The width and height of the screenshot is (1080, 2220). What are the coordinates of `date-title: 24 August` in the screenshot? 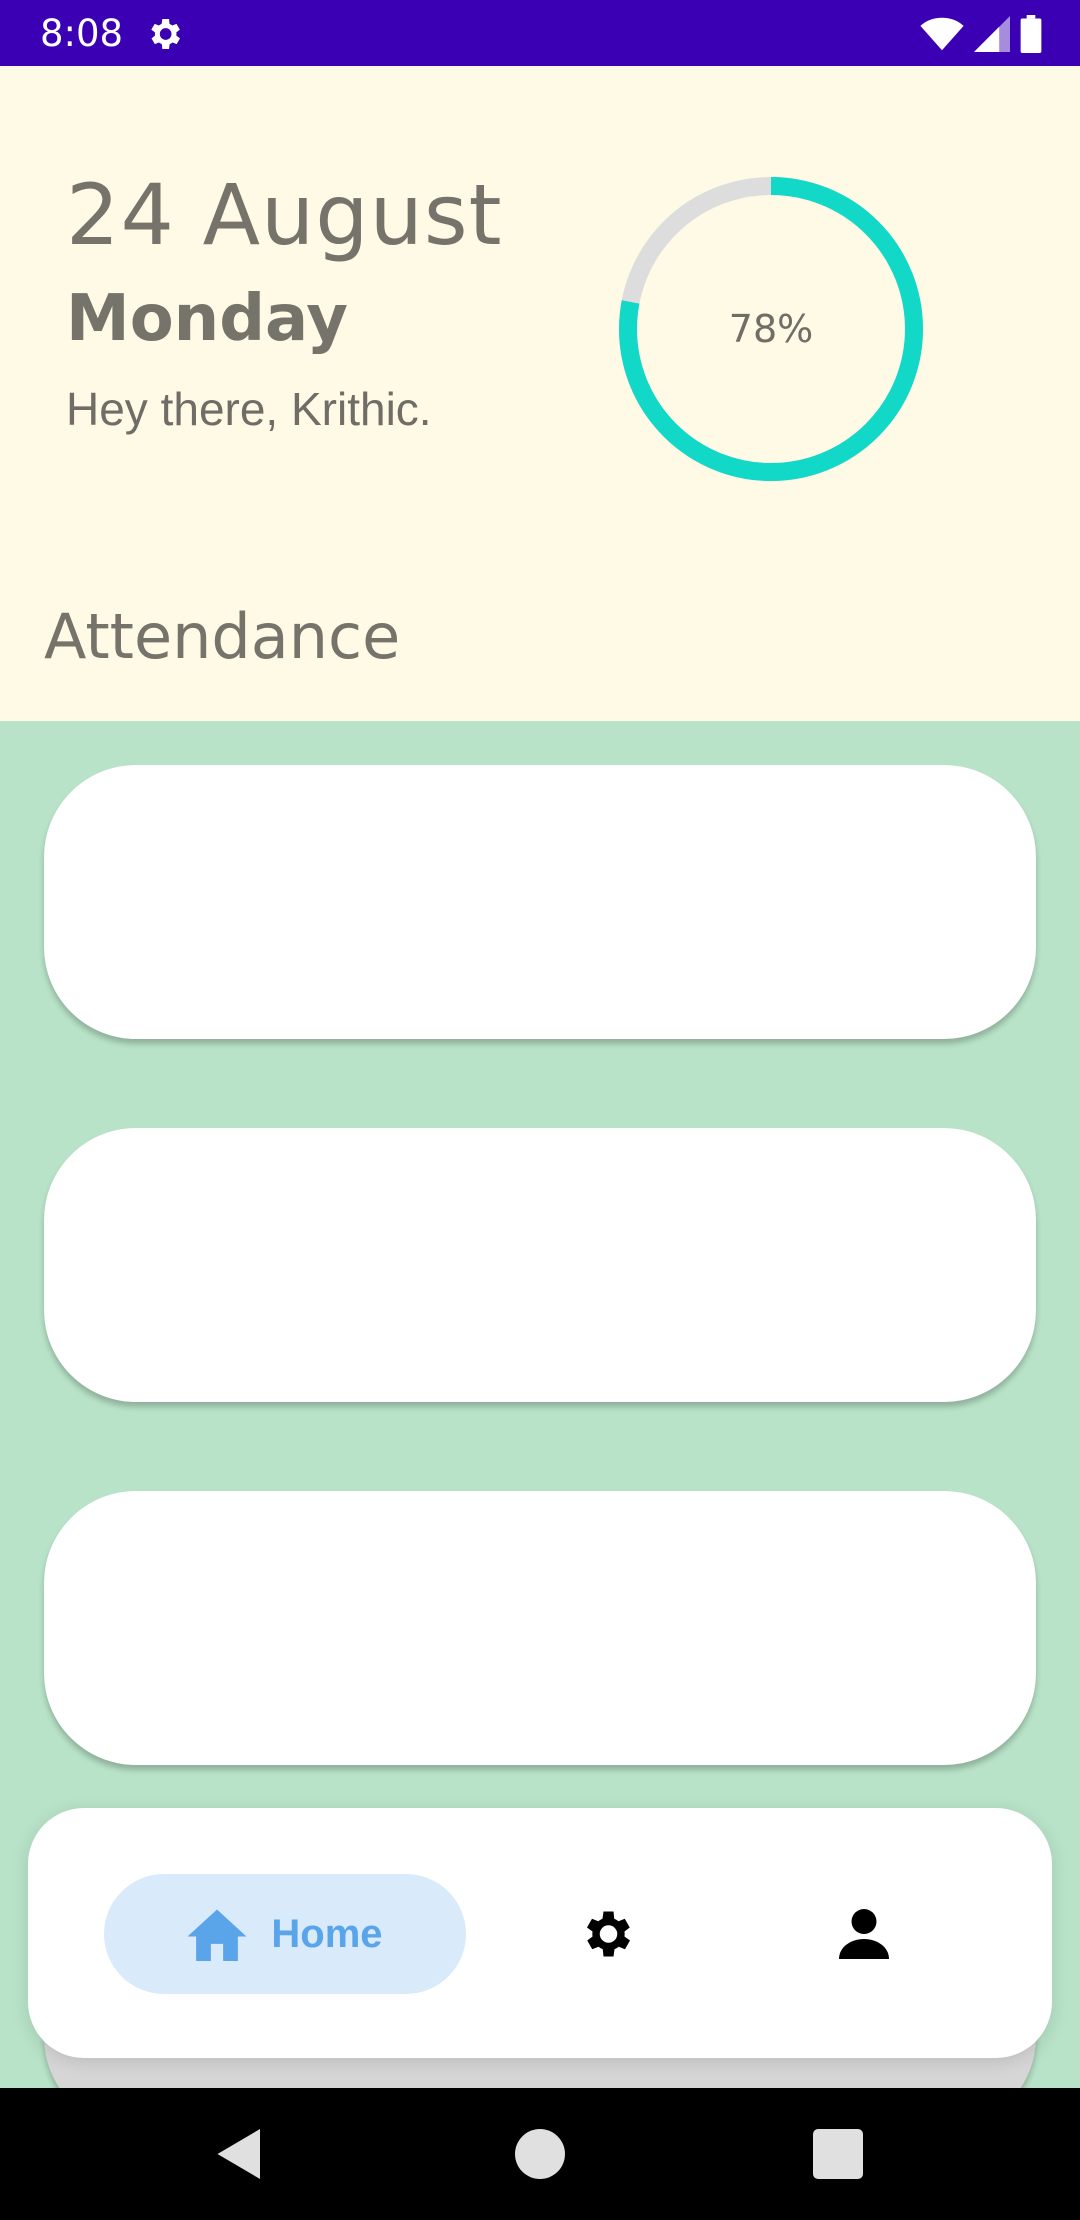 It's located at (284, 215).